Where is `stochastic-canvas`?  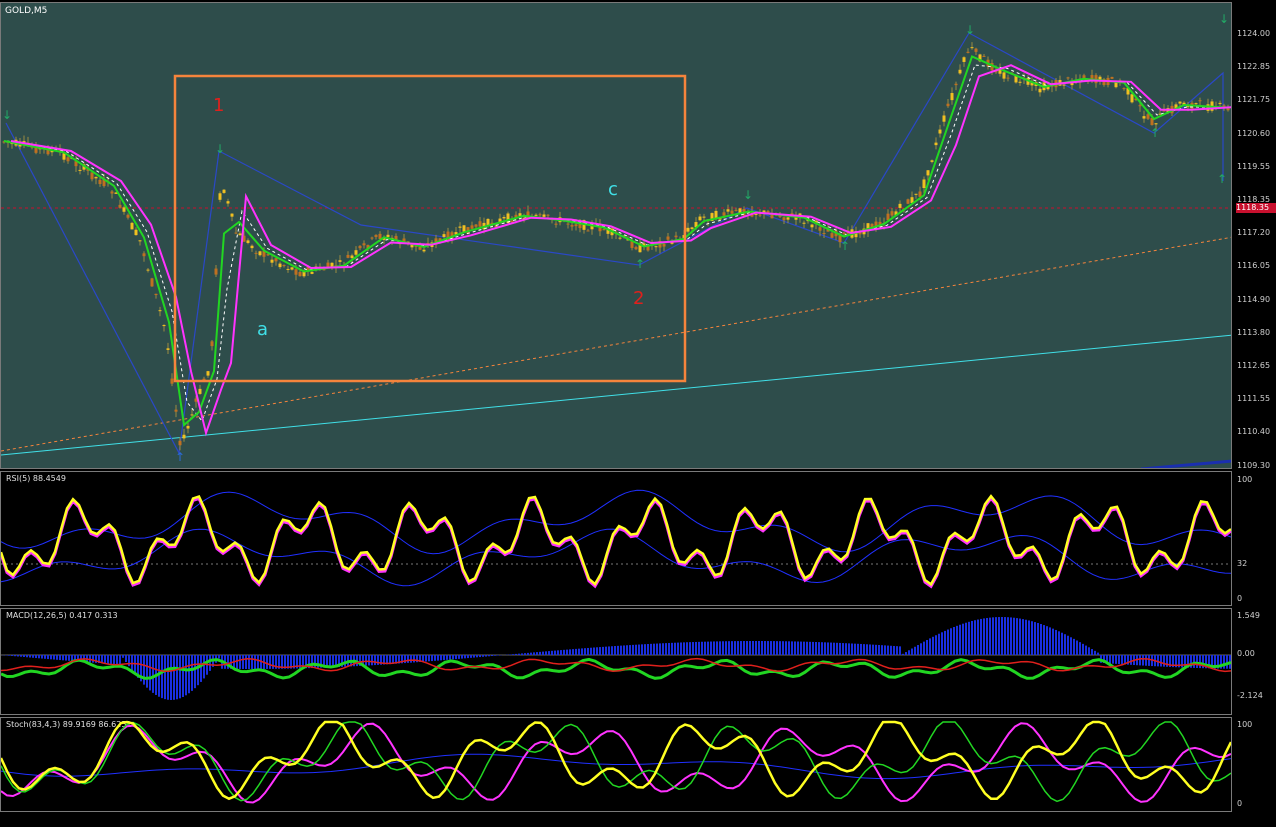 stochastic-canvas is located at coordinates (616, 762).